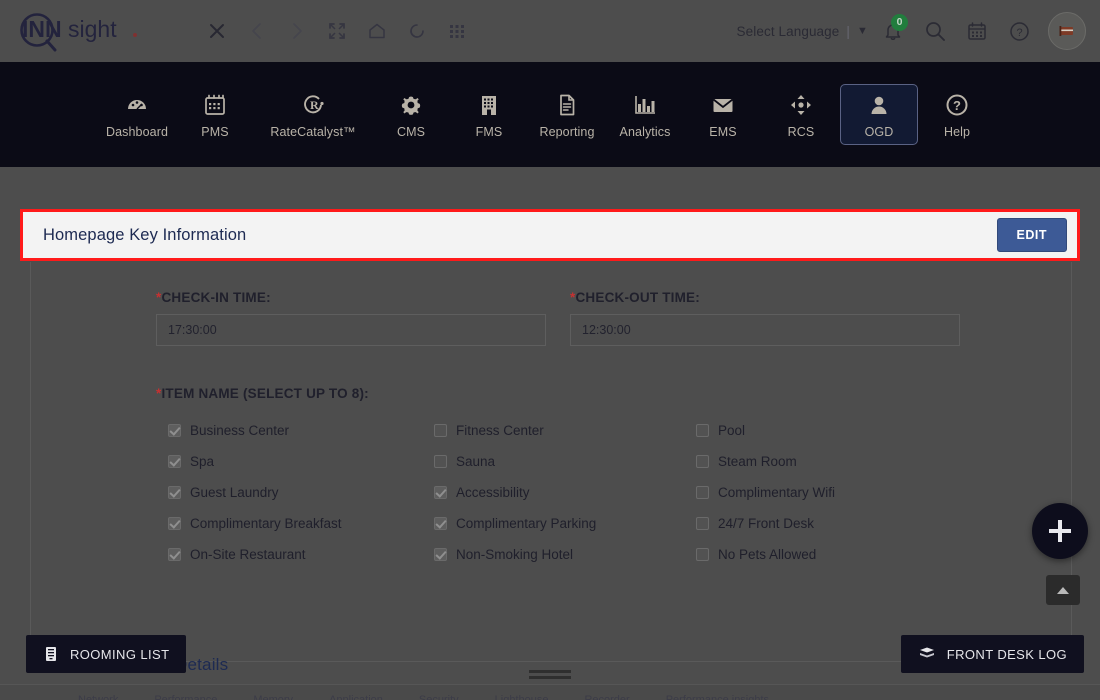 The width and height of the screenshot is (1100, 700). Describe the element at coordinates (862, 31) in the screenshot. I see `chevron-down-icon: ▼` at that location.